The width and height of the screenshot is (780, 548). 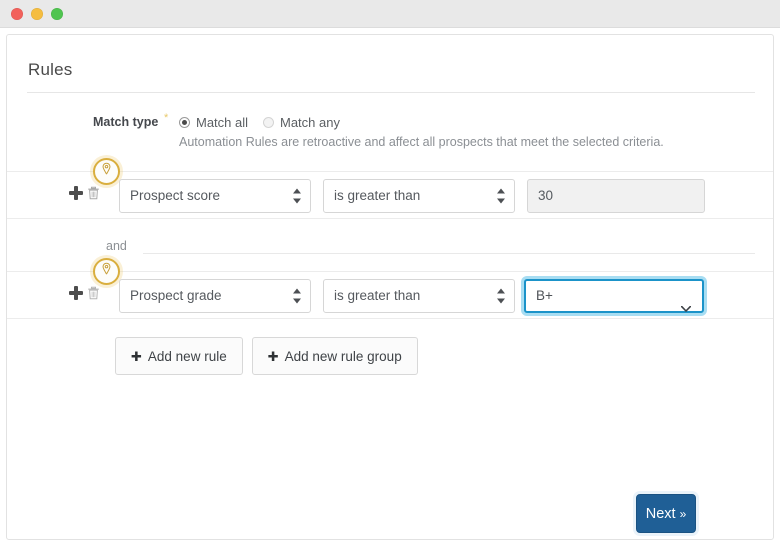 I want to click on radio-match-all: Match all, so click(x=213, y=123).